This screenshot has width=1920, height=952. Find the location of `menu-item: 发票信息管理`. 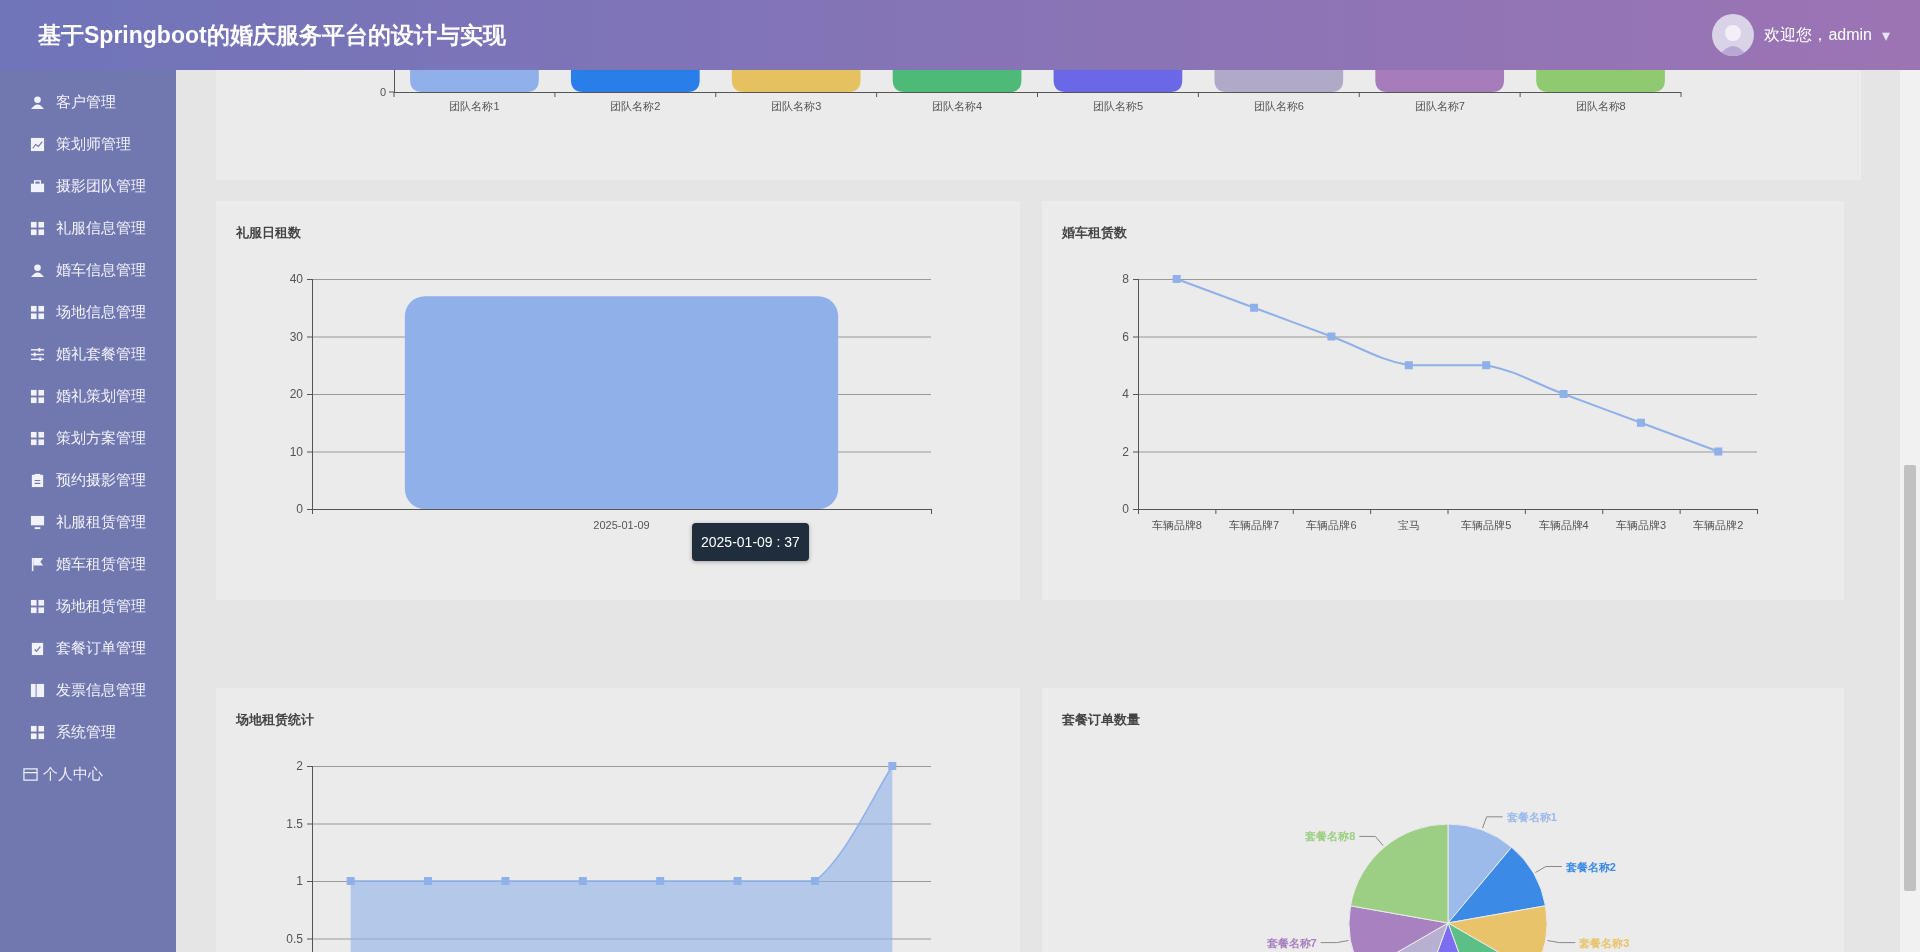

menu-item: 发票信息管理 is located at coordinates (101, 690).